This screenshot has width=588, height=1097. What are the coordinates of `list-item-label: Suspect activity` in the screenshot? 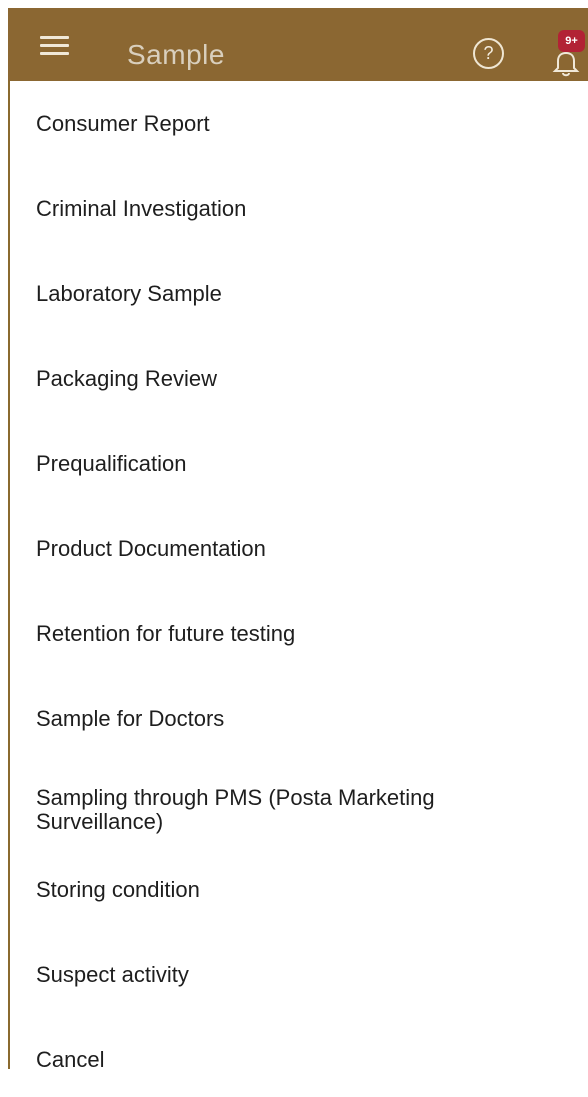 It's located at (112, 974).